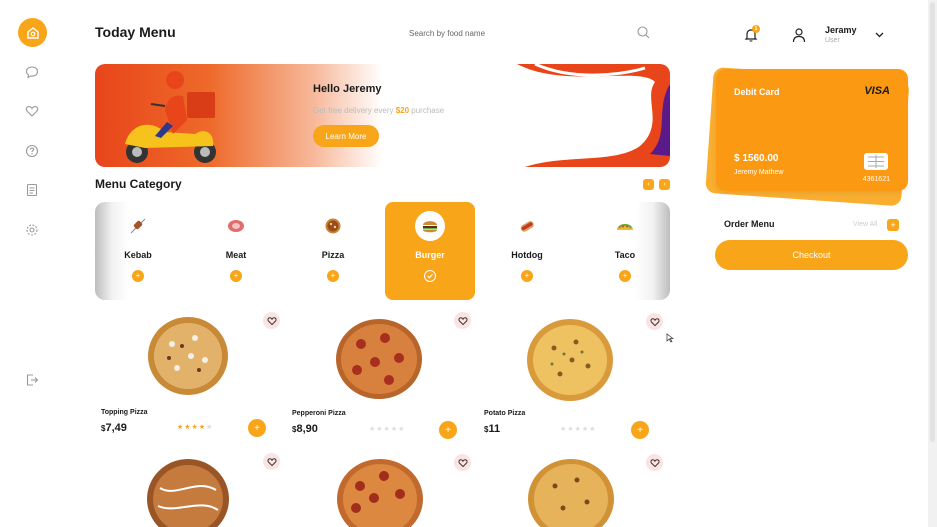  I want to click on settings-nav-button, so click(32, 230).